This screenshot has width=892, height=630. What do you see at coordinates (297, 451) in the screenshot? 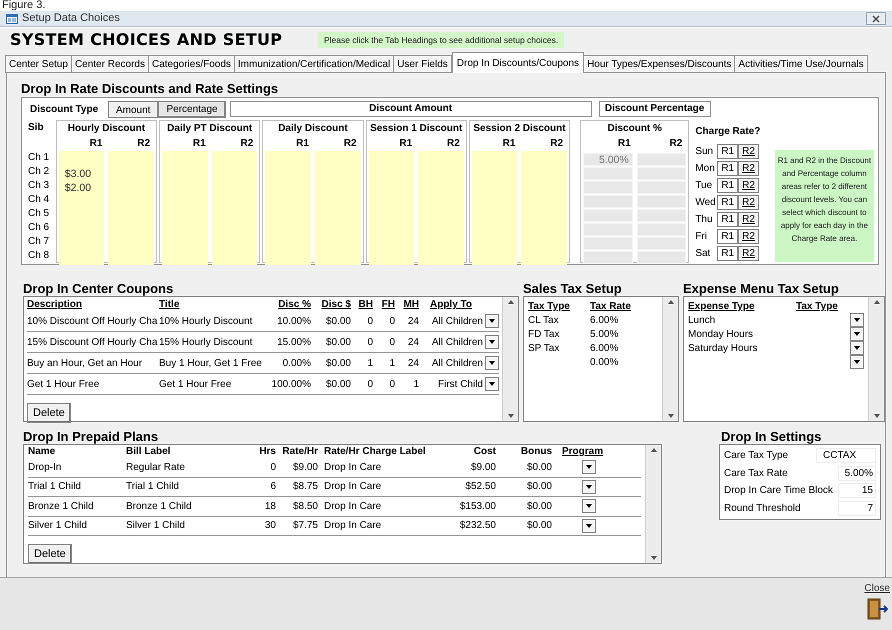
I see `column-header: Rate/Hr` at bounding box center [297, 451].